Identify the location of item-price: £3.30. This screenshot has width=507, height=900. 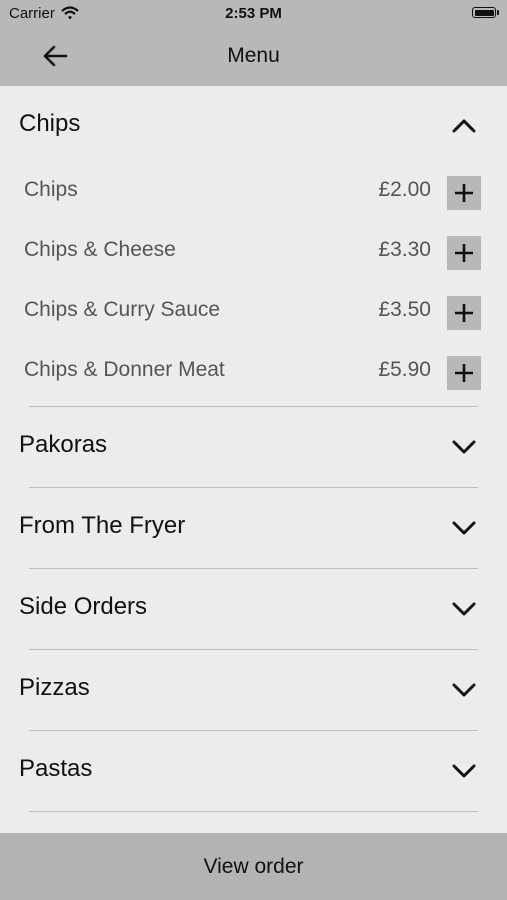
(404, 249).